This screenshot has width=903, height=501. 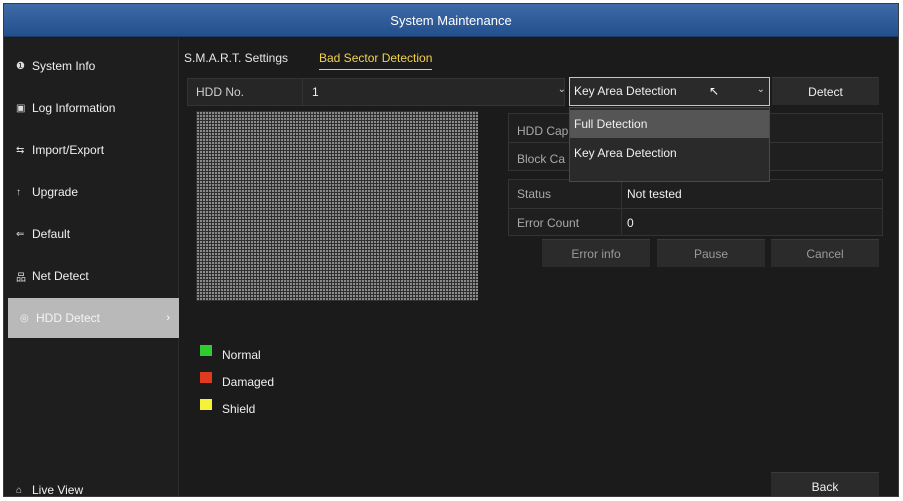 I want to click on sidebar-item-hdd-detect: ◎ HDD Detect ›, so click(x=93, y=318).